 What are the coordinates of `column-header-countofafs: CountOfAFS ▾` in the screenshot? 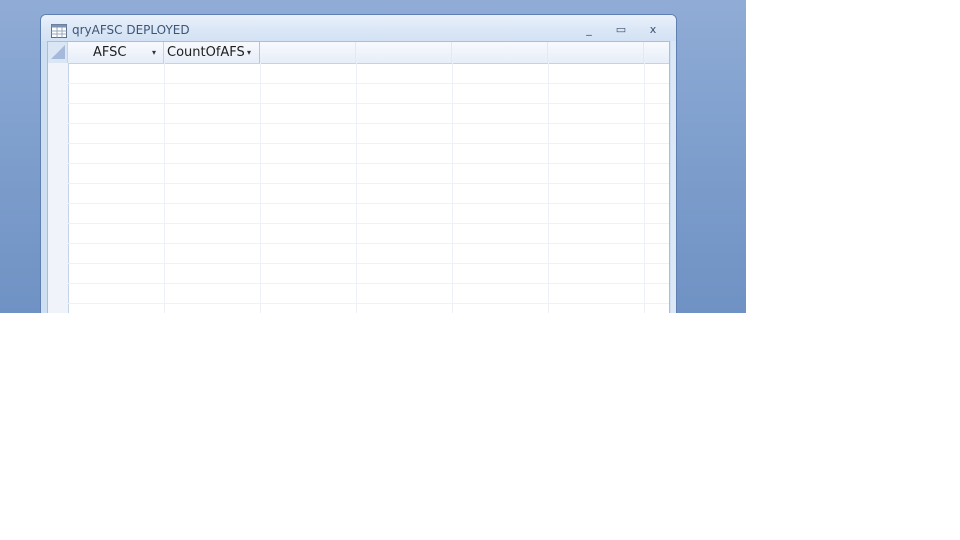 It's located at (212, 52).